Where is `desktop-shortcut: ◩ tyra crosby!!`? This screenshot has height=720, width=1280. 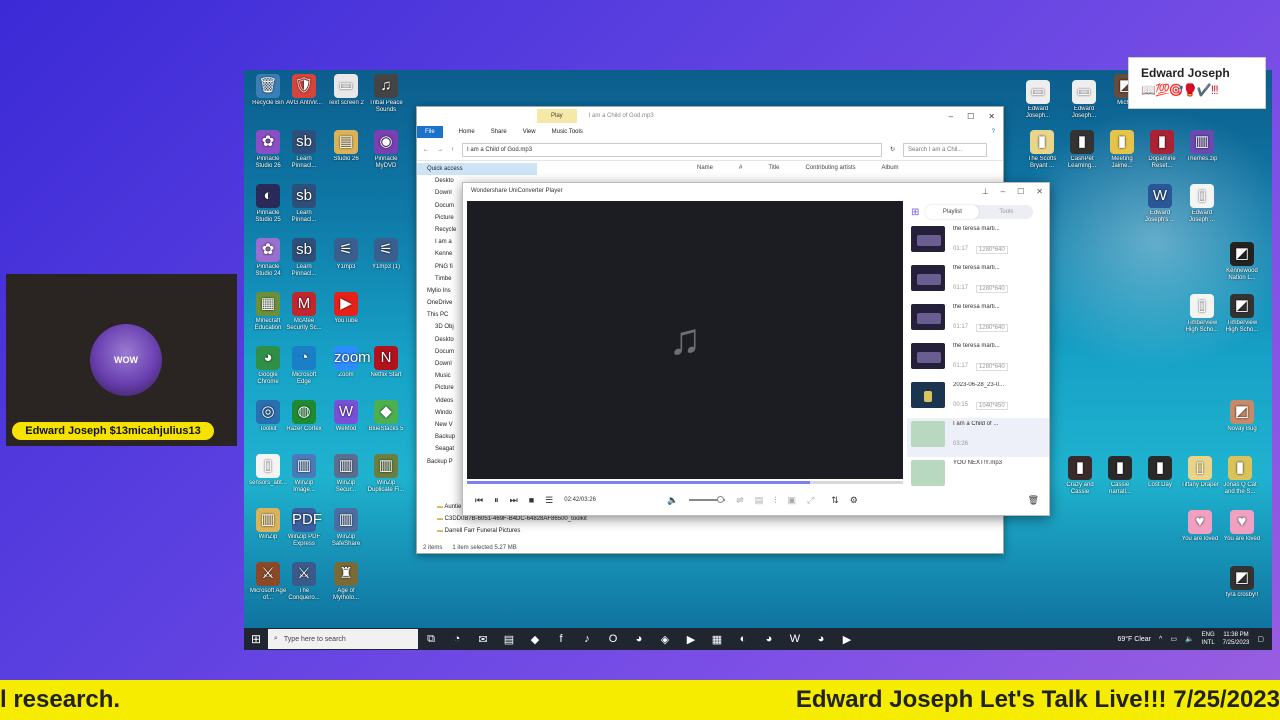 desktop-shortcut: ◩ tyra crosby!! is located at coordinates (1242, 586).